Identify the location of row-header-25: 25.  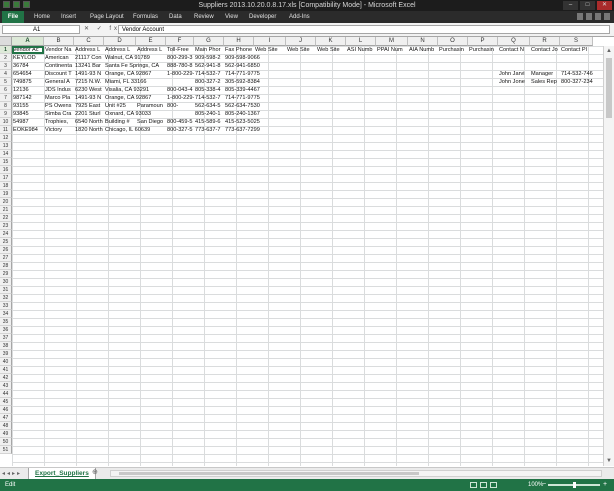
(6, 242).